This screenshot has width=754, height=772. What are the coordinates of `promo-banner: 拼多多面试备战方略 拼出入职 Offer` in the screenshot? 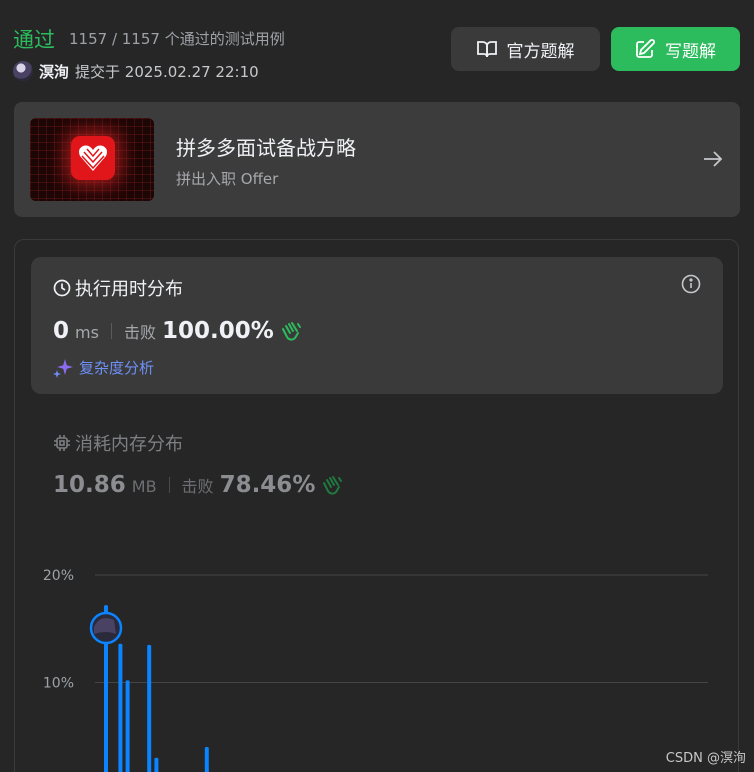 It's located at (377, 159).